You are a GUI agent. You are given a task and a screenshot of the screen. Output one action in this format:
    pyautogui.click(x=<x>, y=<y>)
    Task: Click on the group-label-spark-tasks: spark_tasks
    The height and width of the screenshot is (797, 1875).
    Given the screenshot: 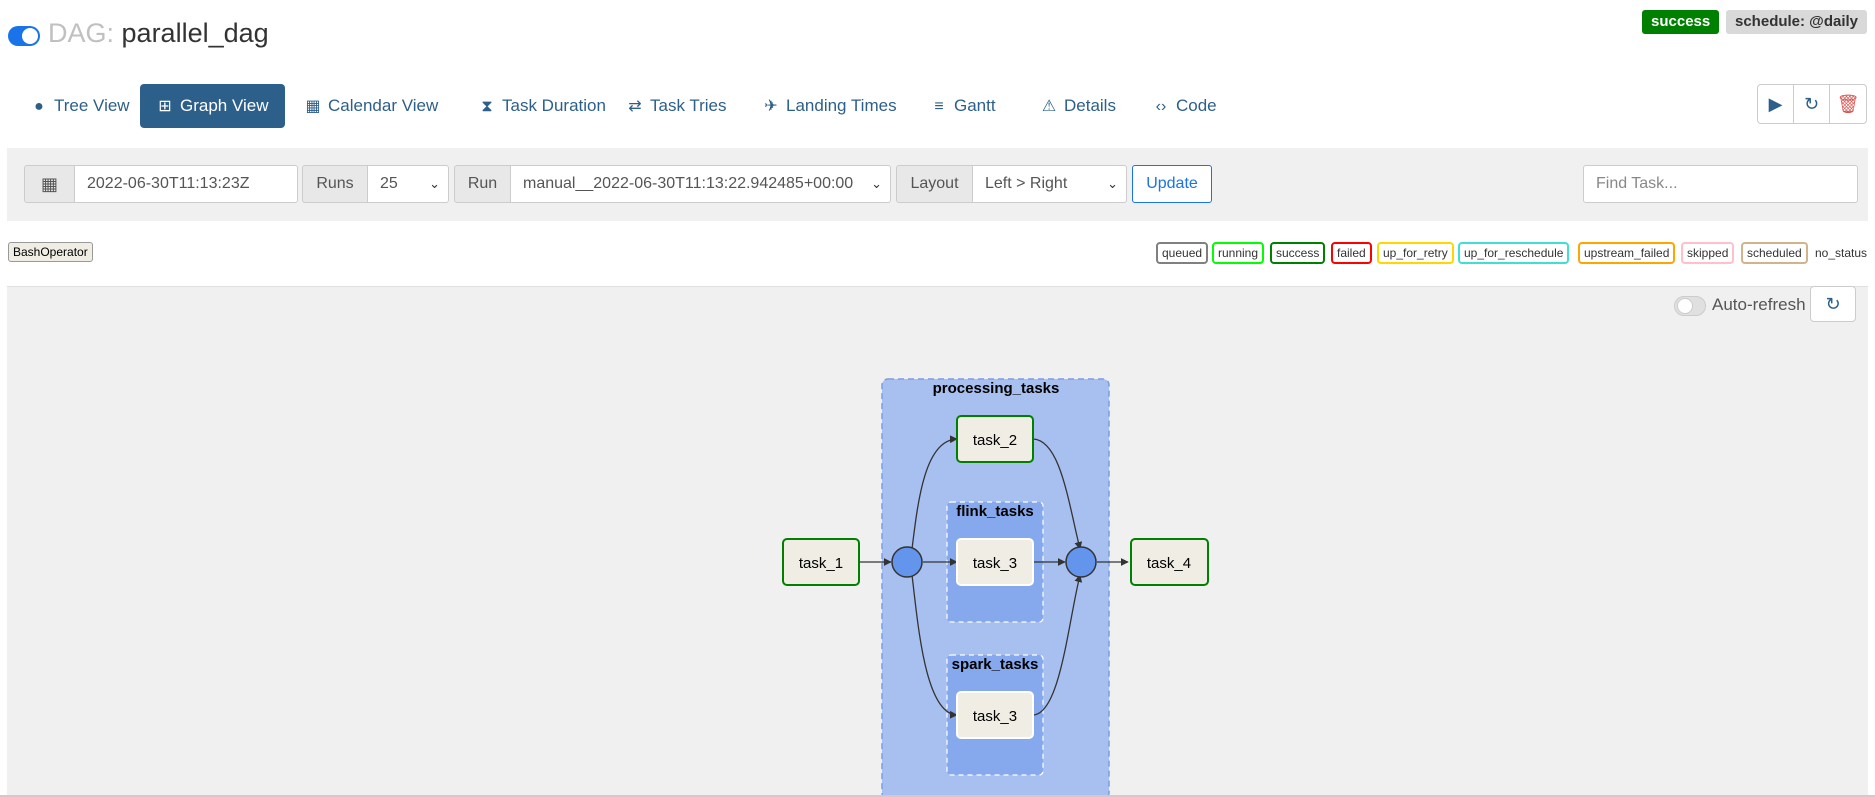 What is the action you would take?
    pyautogui.click(x=995, y=664)
    